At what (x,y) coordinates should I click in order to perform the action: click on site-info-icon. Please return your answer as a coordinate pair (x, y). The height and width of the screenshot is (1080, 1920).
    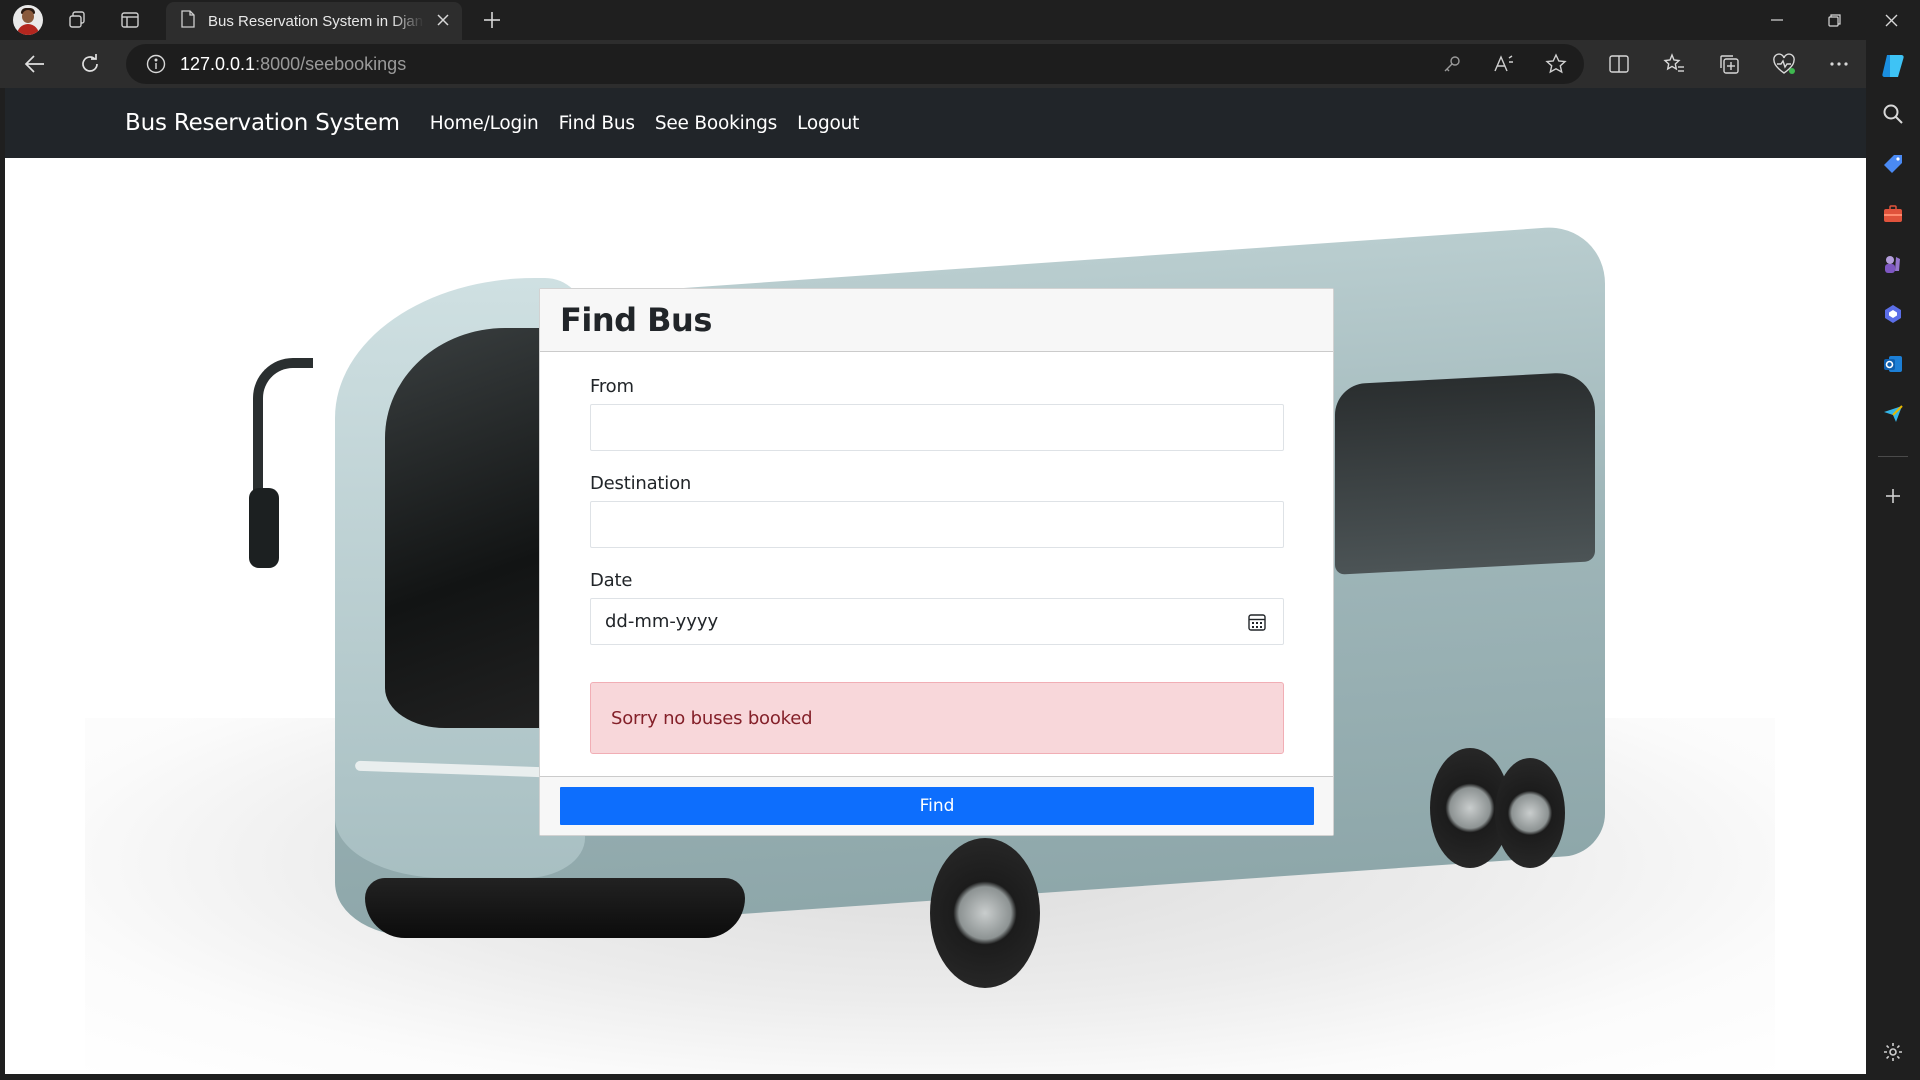
    Looking at the image, I should click on (156, 64).